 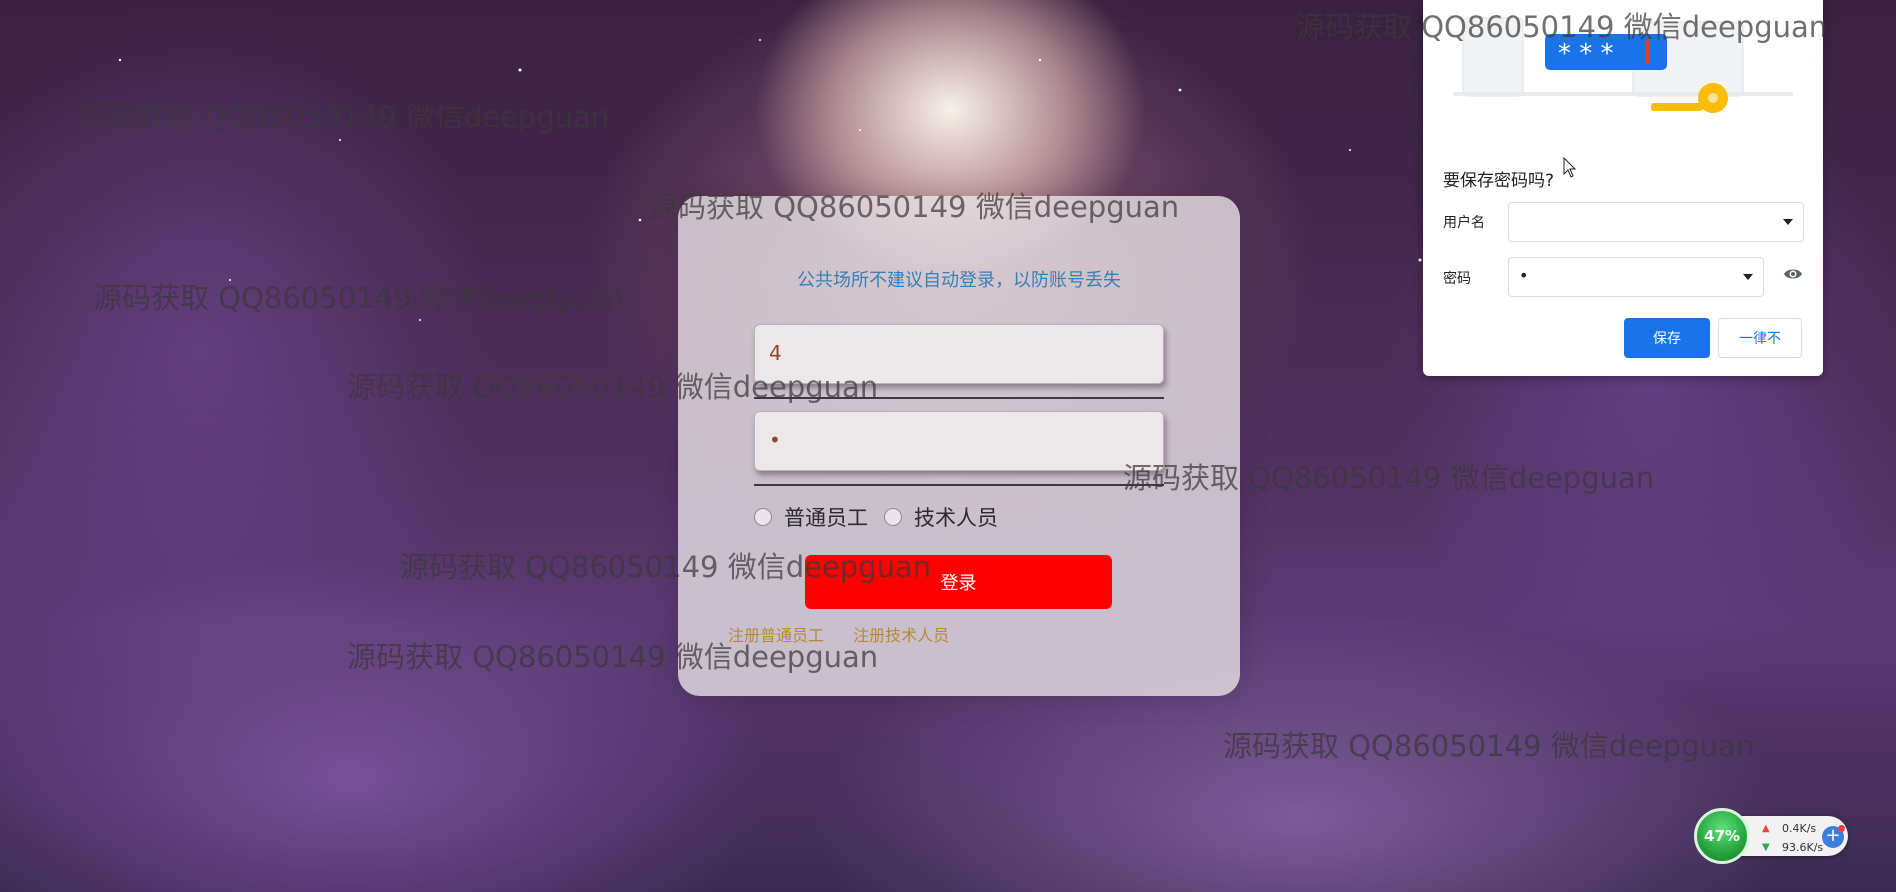 I want to click on upload-arrow-icon: ▲, so click(x=1766, y=828).